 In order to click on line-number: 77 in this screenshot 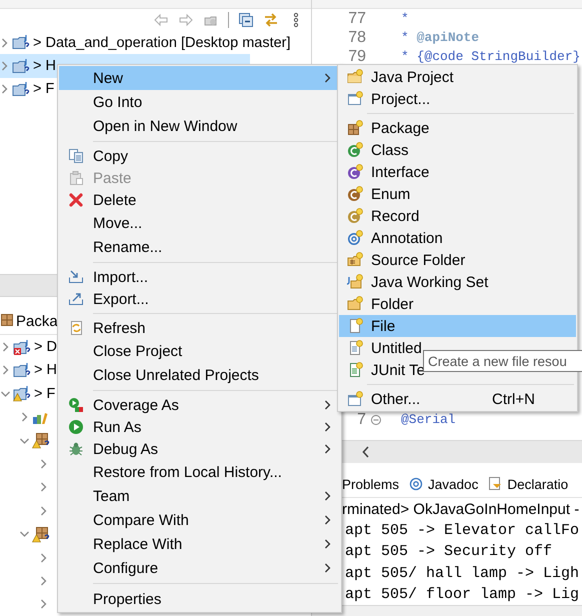, I will do `click(356, 19)`.